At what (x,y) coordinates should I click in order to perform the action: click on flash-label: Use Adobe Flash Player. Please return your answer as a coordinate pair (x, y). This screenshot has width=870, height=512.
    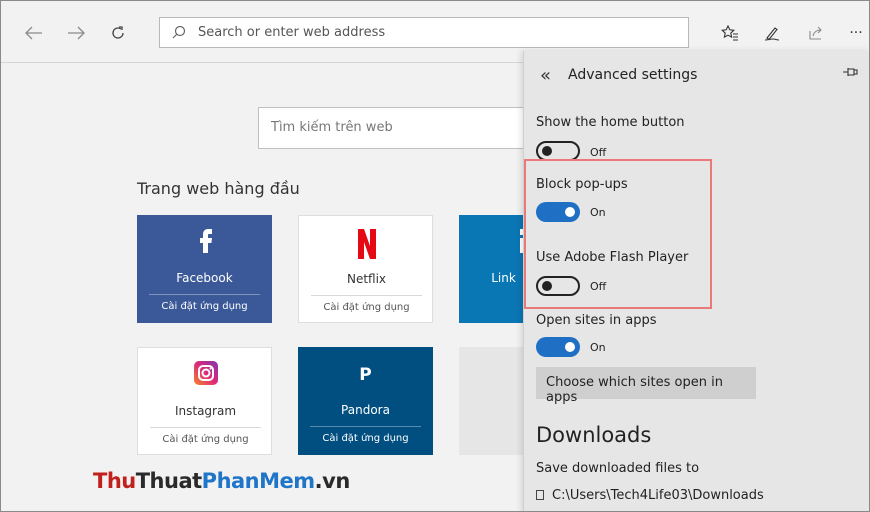
    Looking at the image, I should click on (612, 257).